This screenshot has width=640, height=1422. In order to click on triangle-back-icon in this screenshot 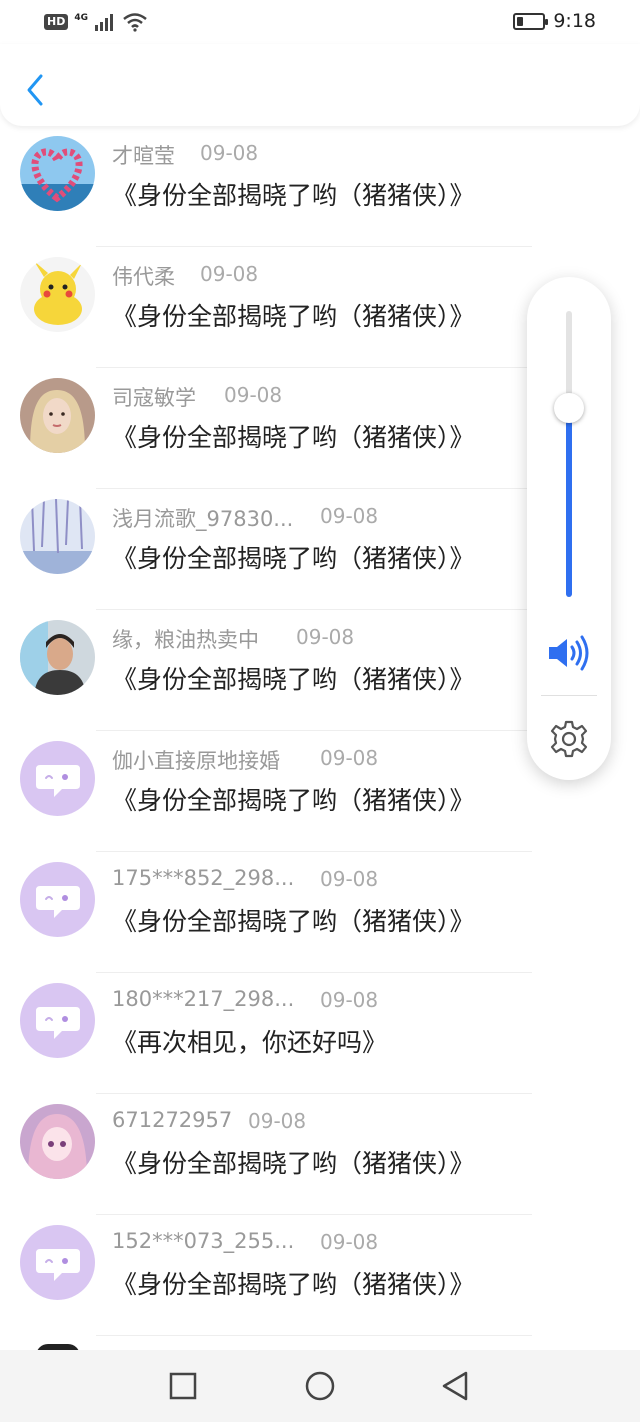, I will do `click(455, 1386)`.